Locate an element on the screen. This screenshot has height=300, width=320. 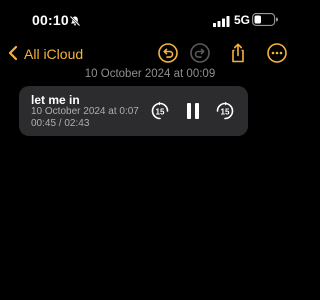
recording-title: let me in is located at coordinates (55, 100).